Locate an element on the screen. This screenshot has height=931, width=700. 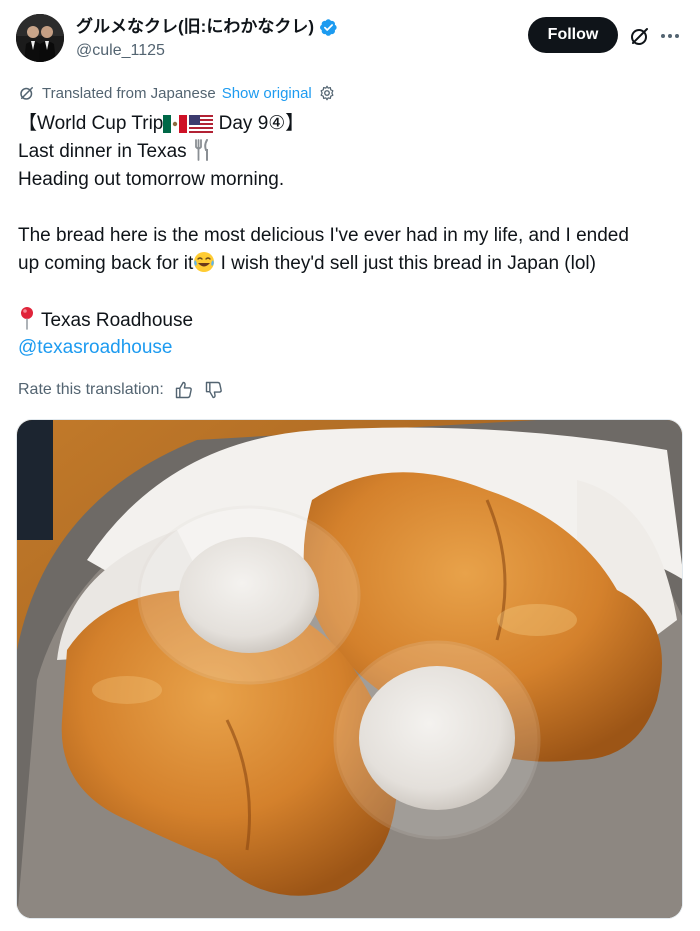
mention-link: @texasroadhouse is located at coordinates (350, 348).